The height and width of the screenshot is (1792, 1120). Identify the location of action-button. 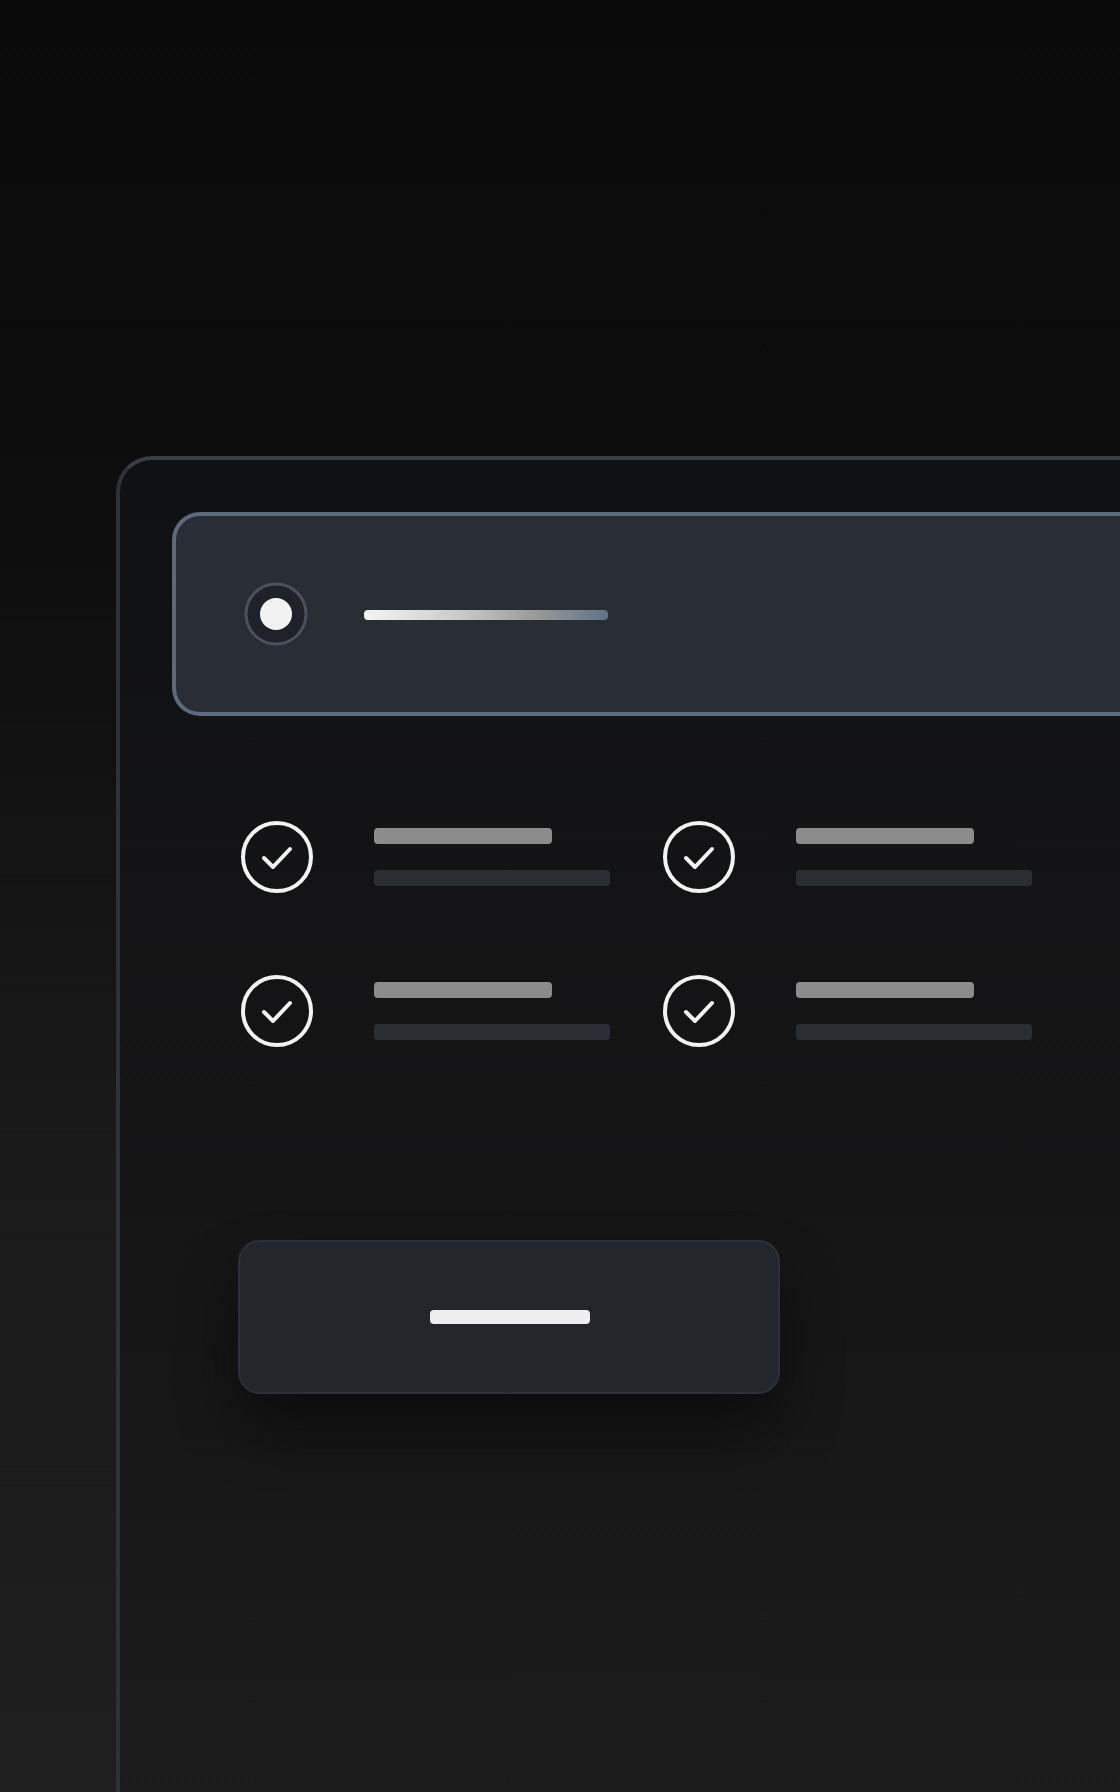
(509, 1317).